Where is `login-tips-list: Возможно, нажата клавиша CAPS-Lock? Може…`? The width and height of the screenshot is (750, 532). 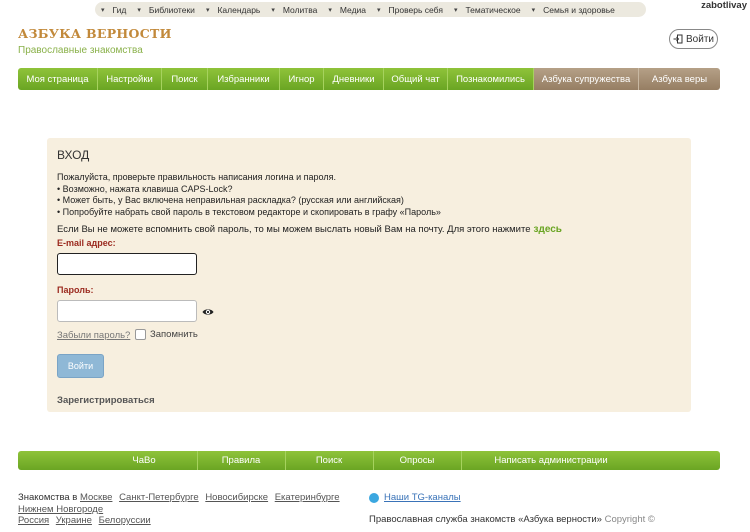
login-tips-list: Возможно, нажата клавиша CAPS-Lock? Може… is located at coordinates (249, 201).